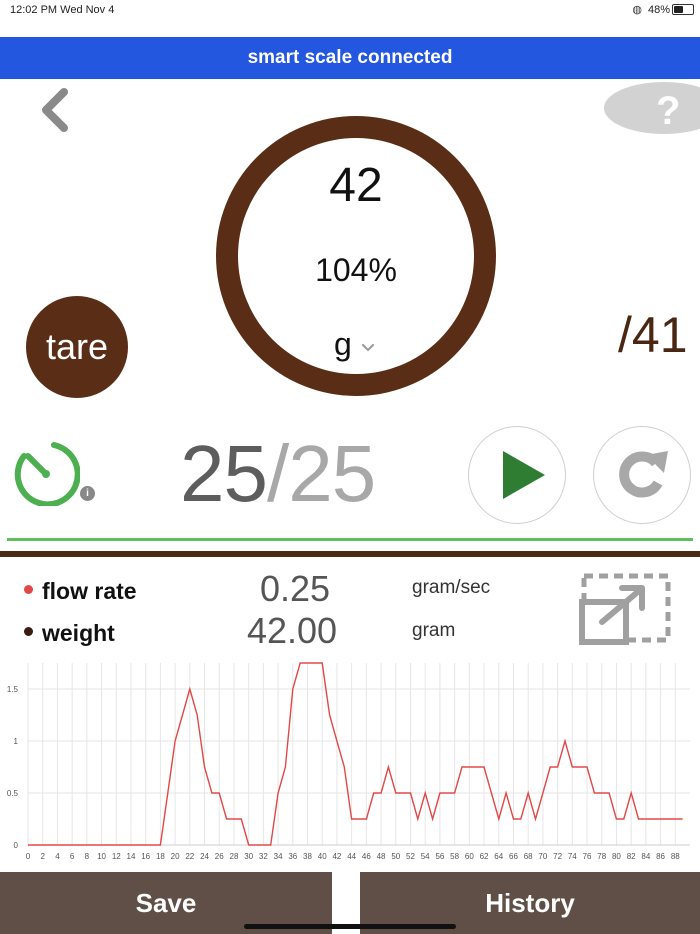 This screenshot has height=934, width=700. I want to click on x-tick-label: 44, so click(351, 856).